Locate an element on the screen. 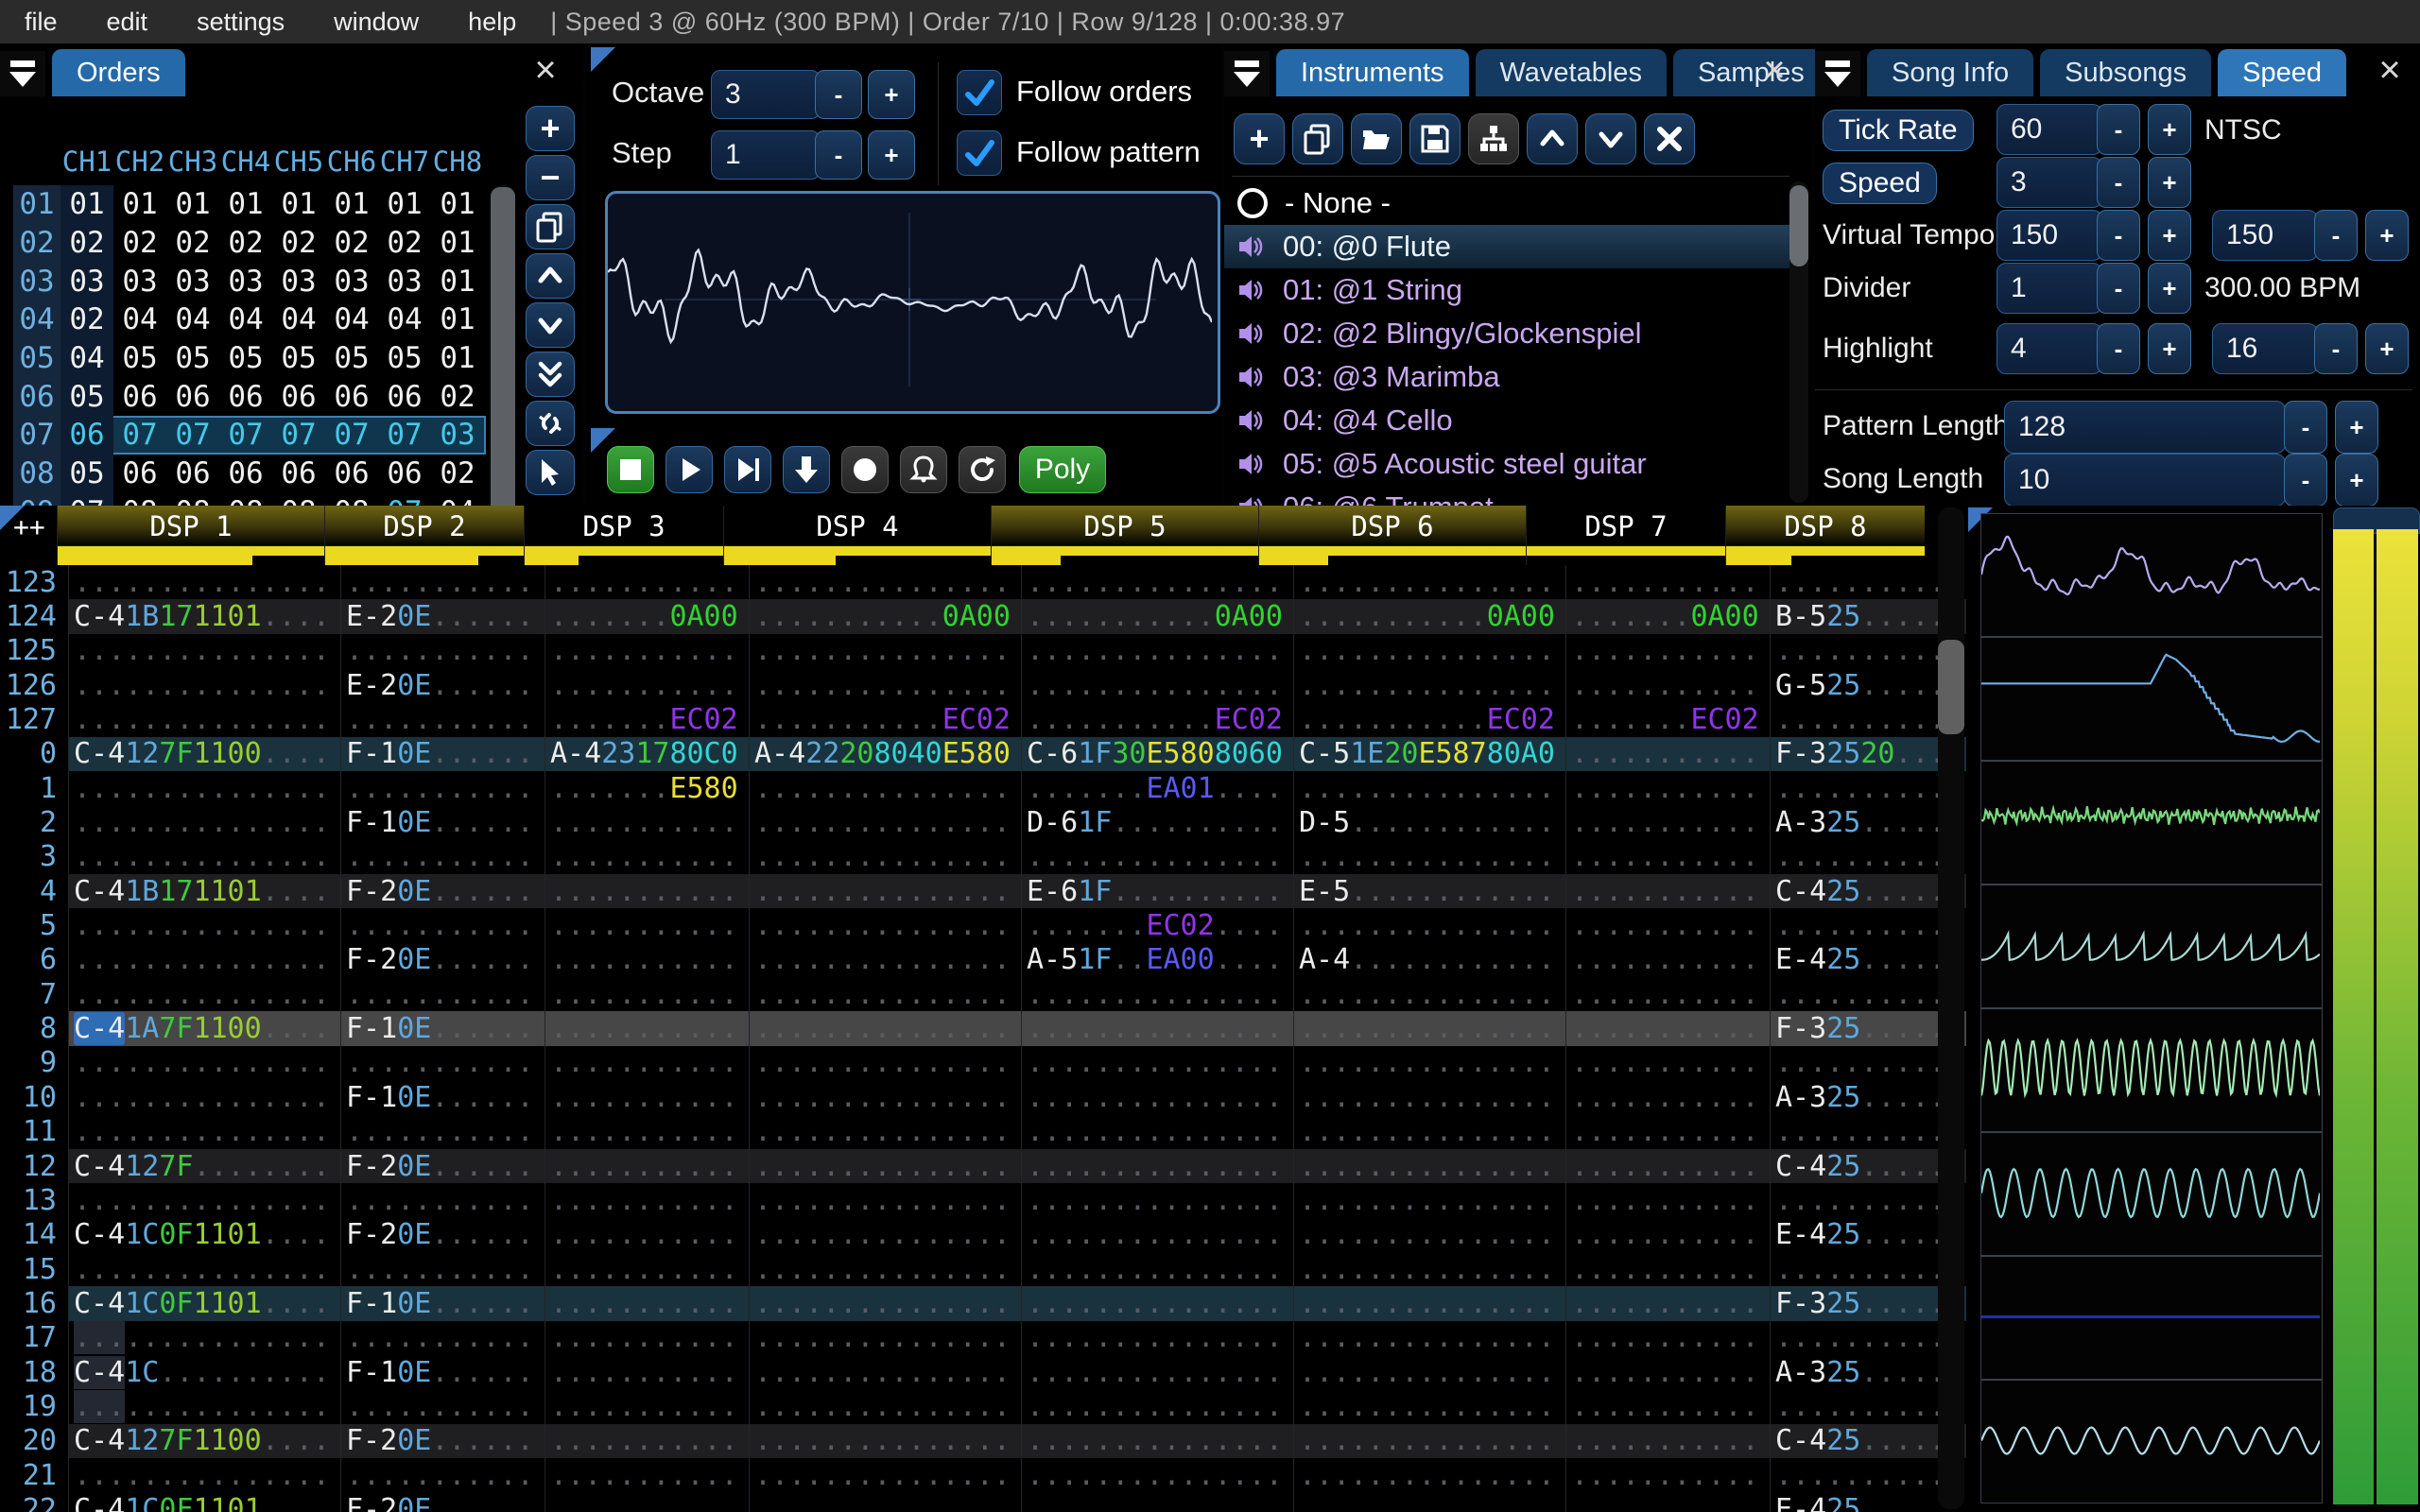 The height and width of the screenshot is (1512, 2420). pattern-cell: ....... E580 is located at coordinates (646, 788).